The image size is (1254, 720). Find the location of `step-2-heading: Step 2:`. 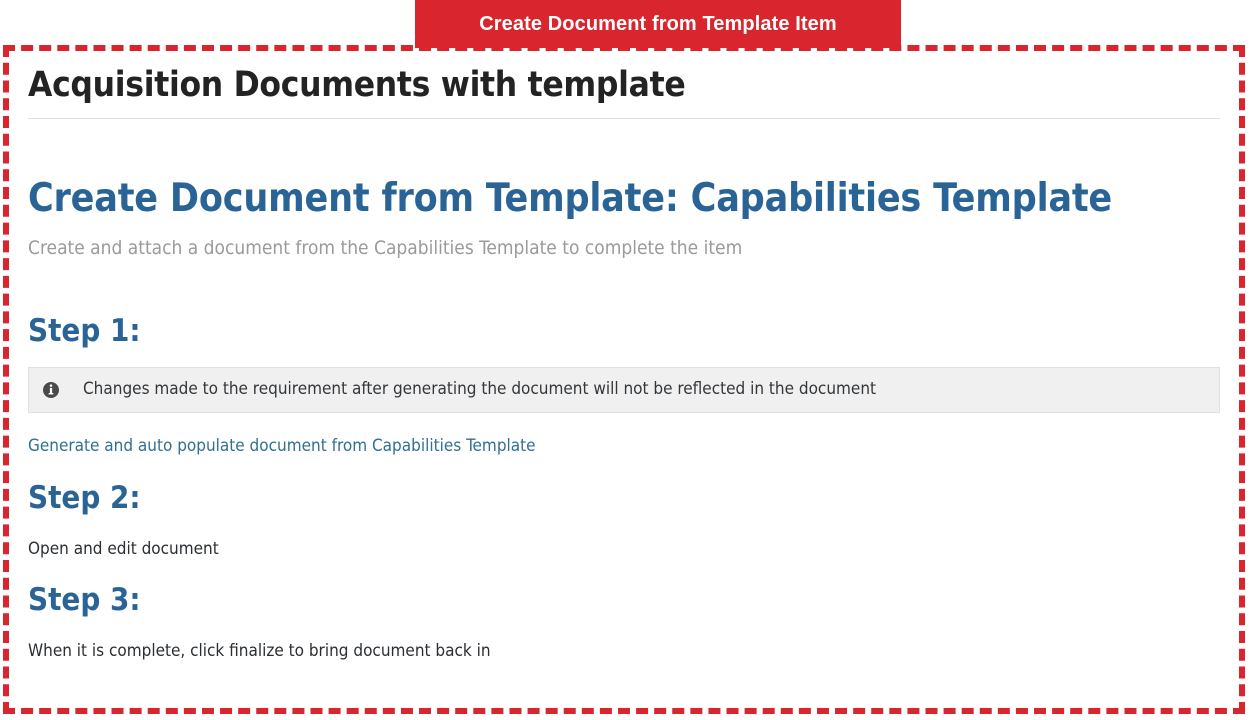

step-2-heading: Step 2: is located at coordinates (84, 497).